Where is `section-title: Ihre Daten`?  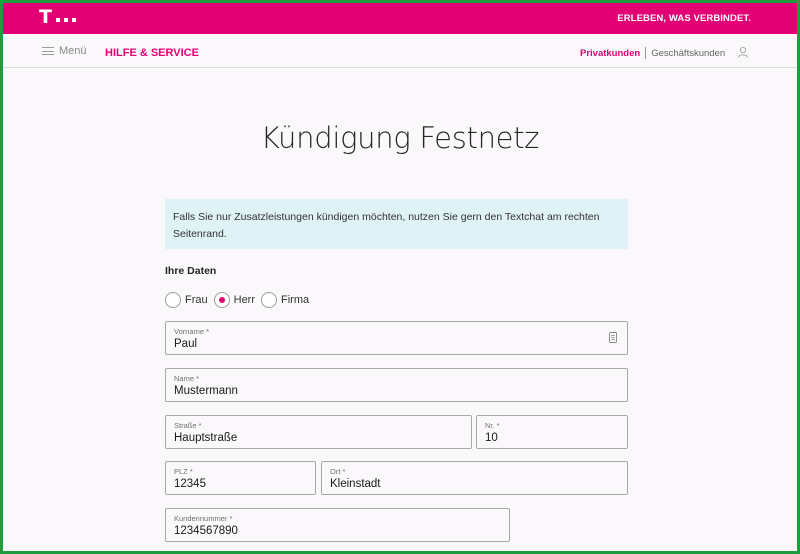
section-title: Ihre Daten is located at coordinates (191, 271).